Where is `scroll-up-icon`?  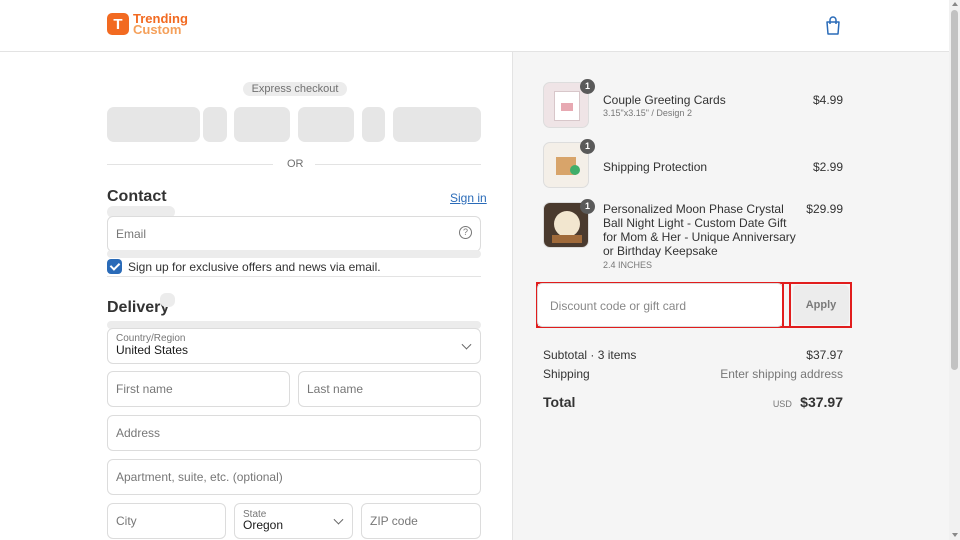
scroll-up-icon is located at coordinates (955, 4).